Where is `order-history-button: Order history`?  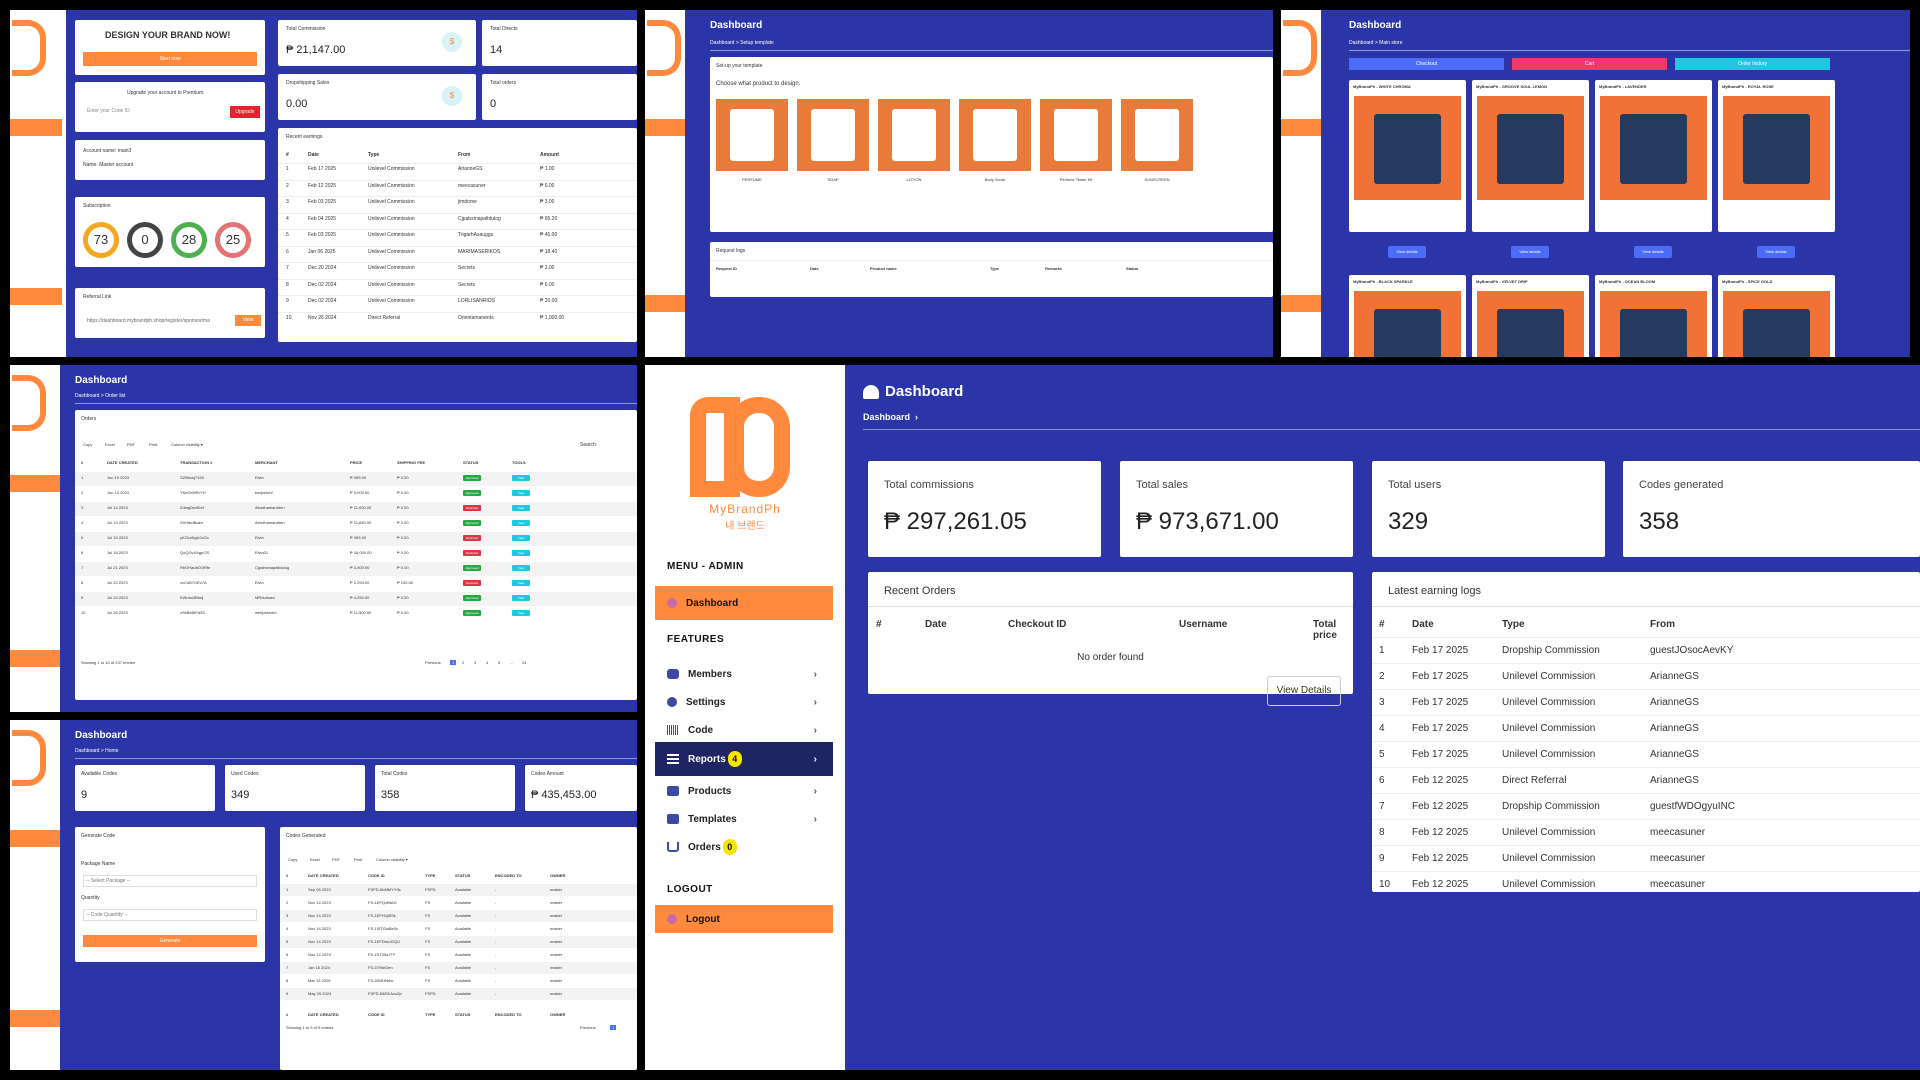 order-history-button: Order history is located at coordinates (1752, 64).